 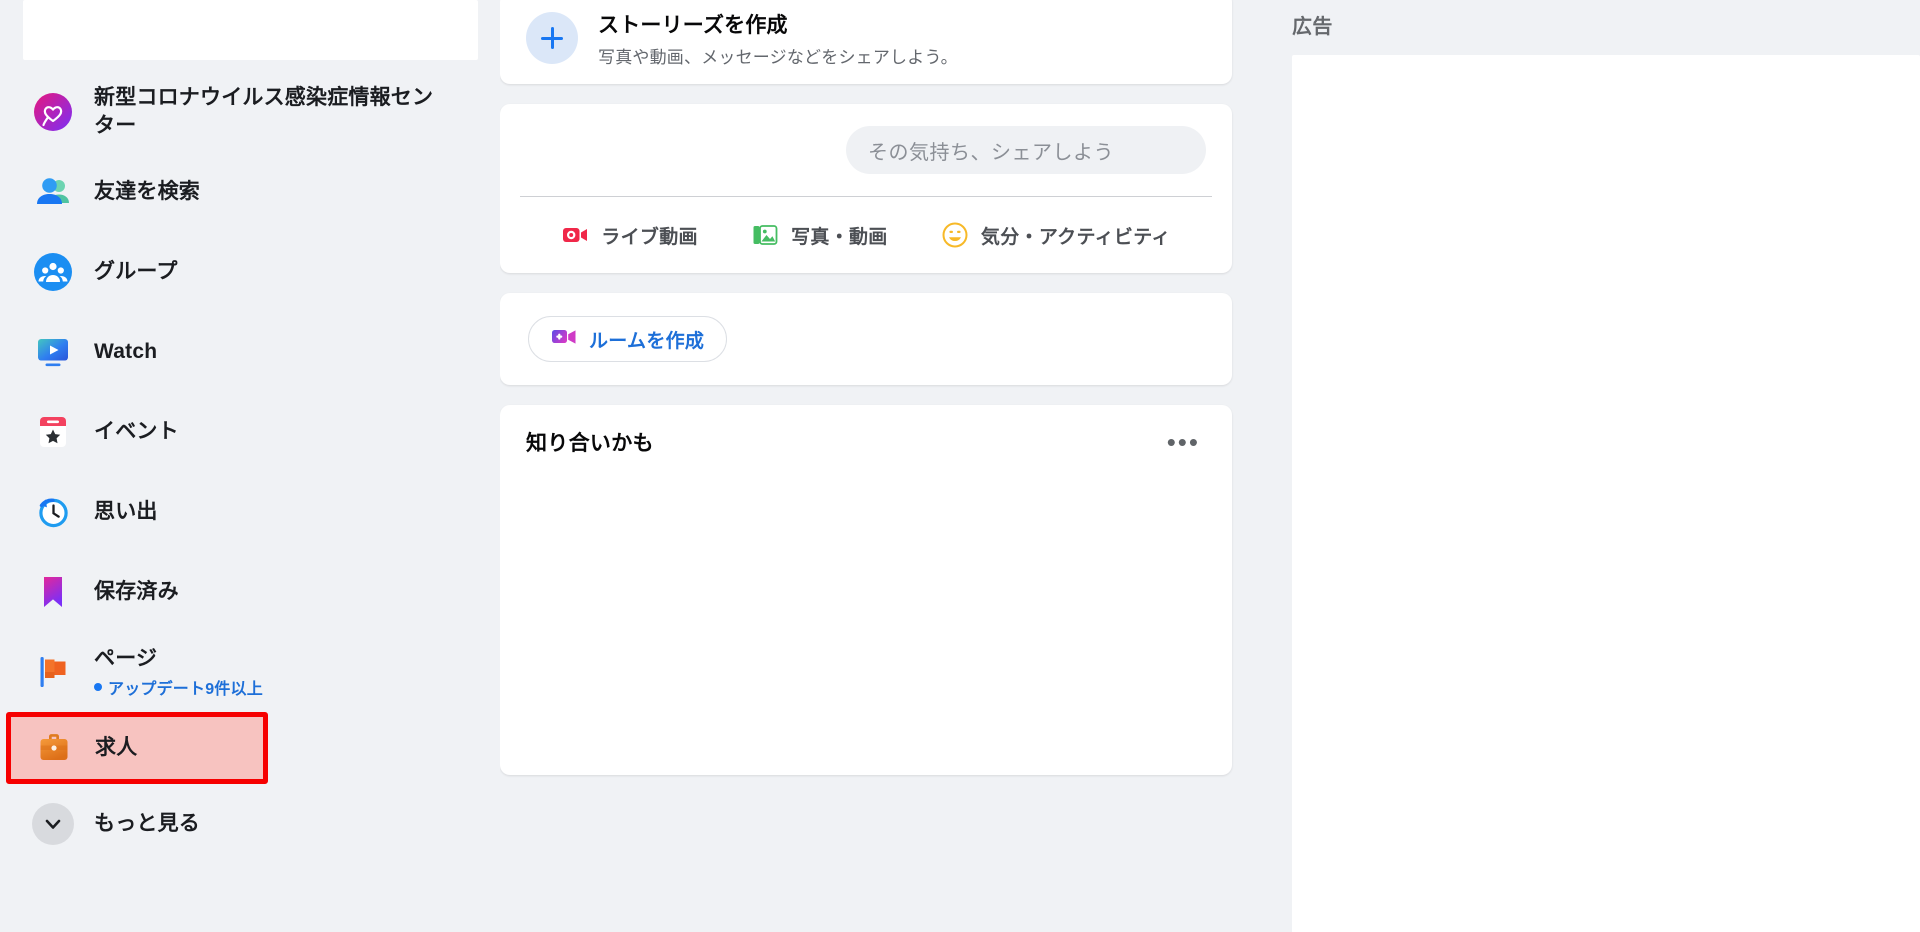 I want to click on pymk-title: 知り合いかも, so click(x=590, y=443).